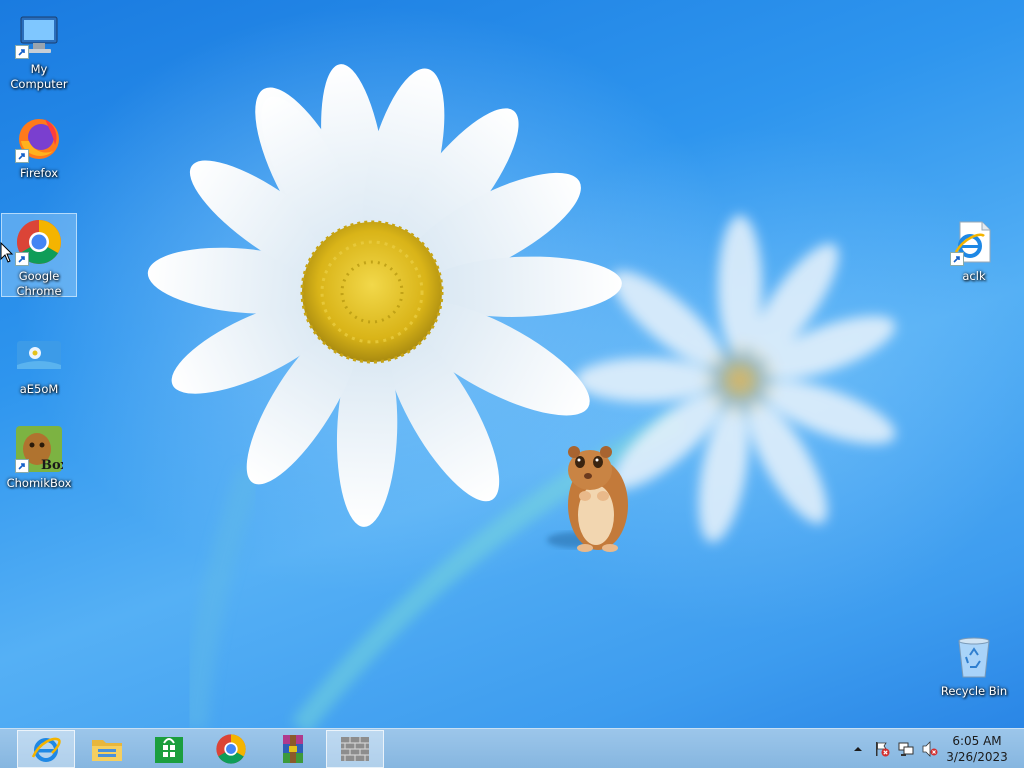 This screenshot has height=768, width=1024. I want to click on clock-time: 6:05 AM, so click(977, 741).